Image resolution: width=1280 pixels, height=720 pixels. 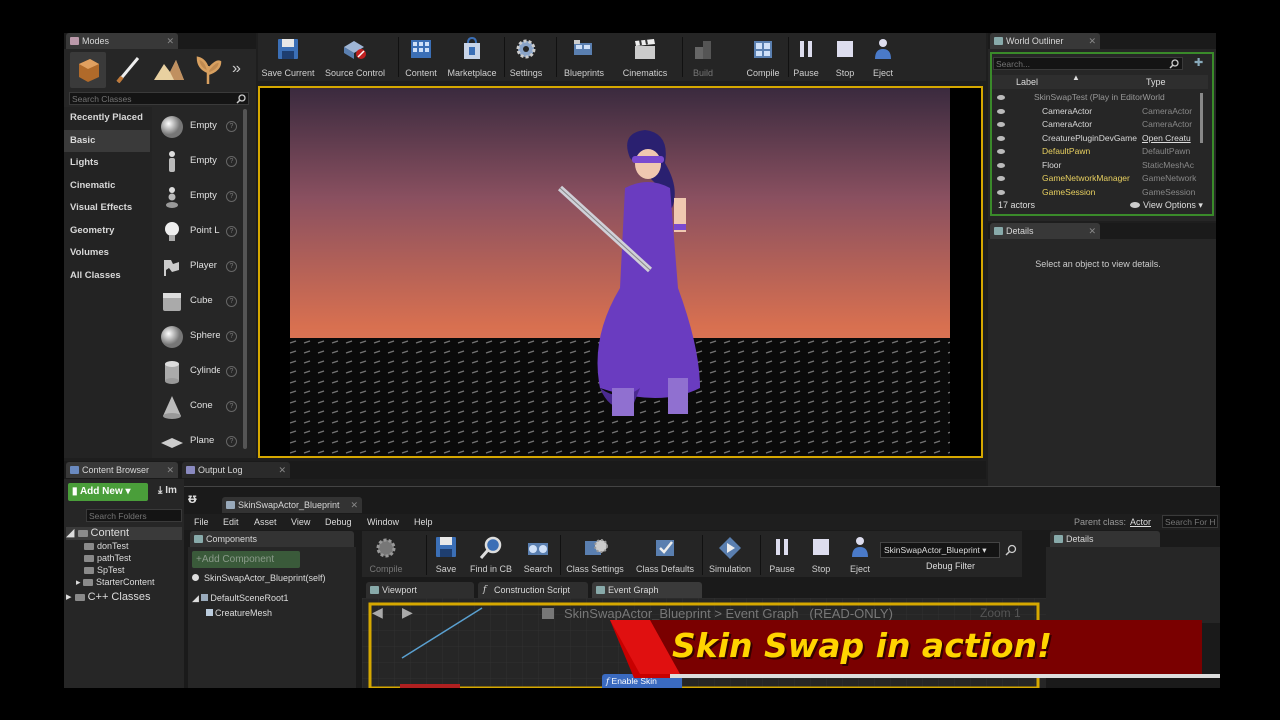 What do you see at coordinates (763, 57) in the screenshot?
I see `compile-button: Compile` at bounding box center [763, 57].